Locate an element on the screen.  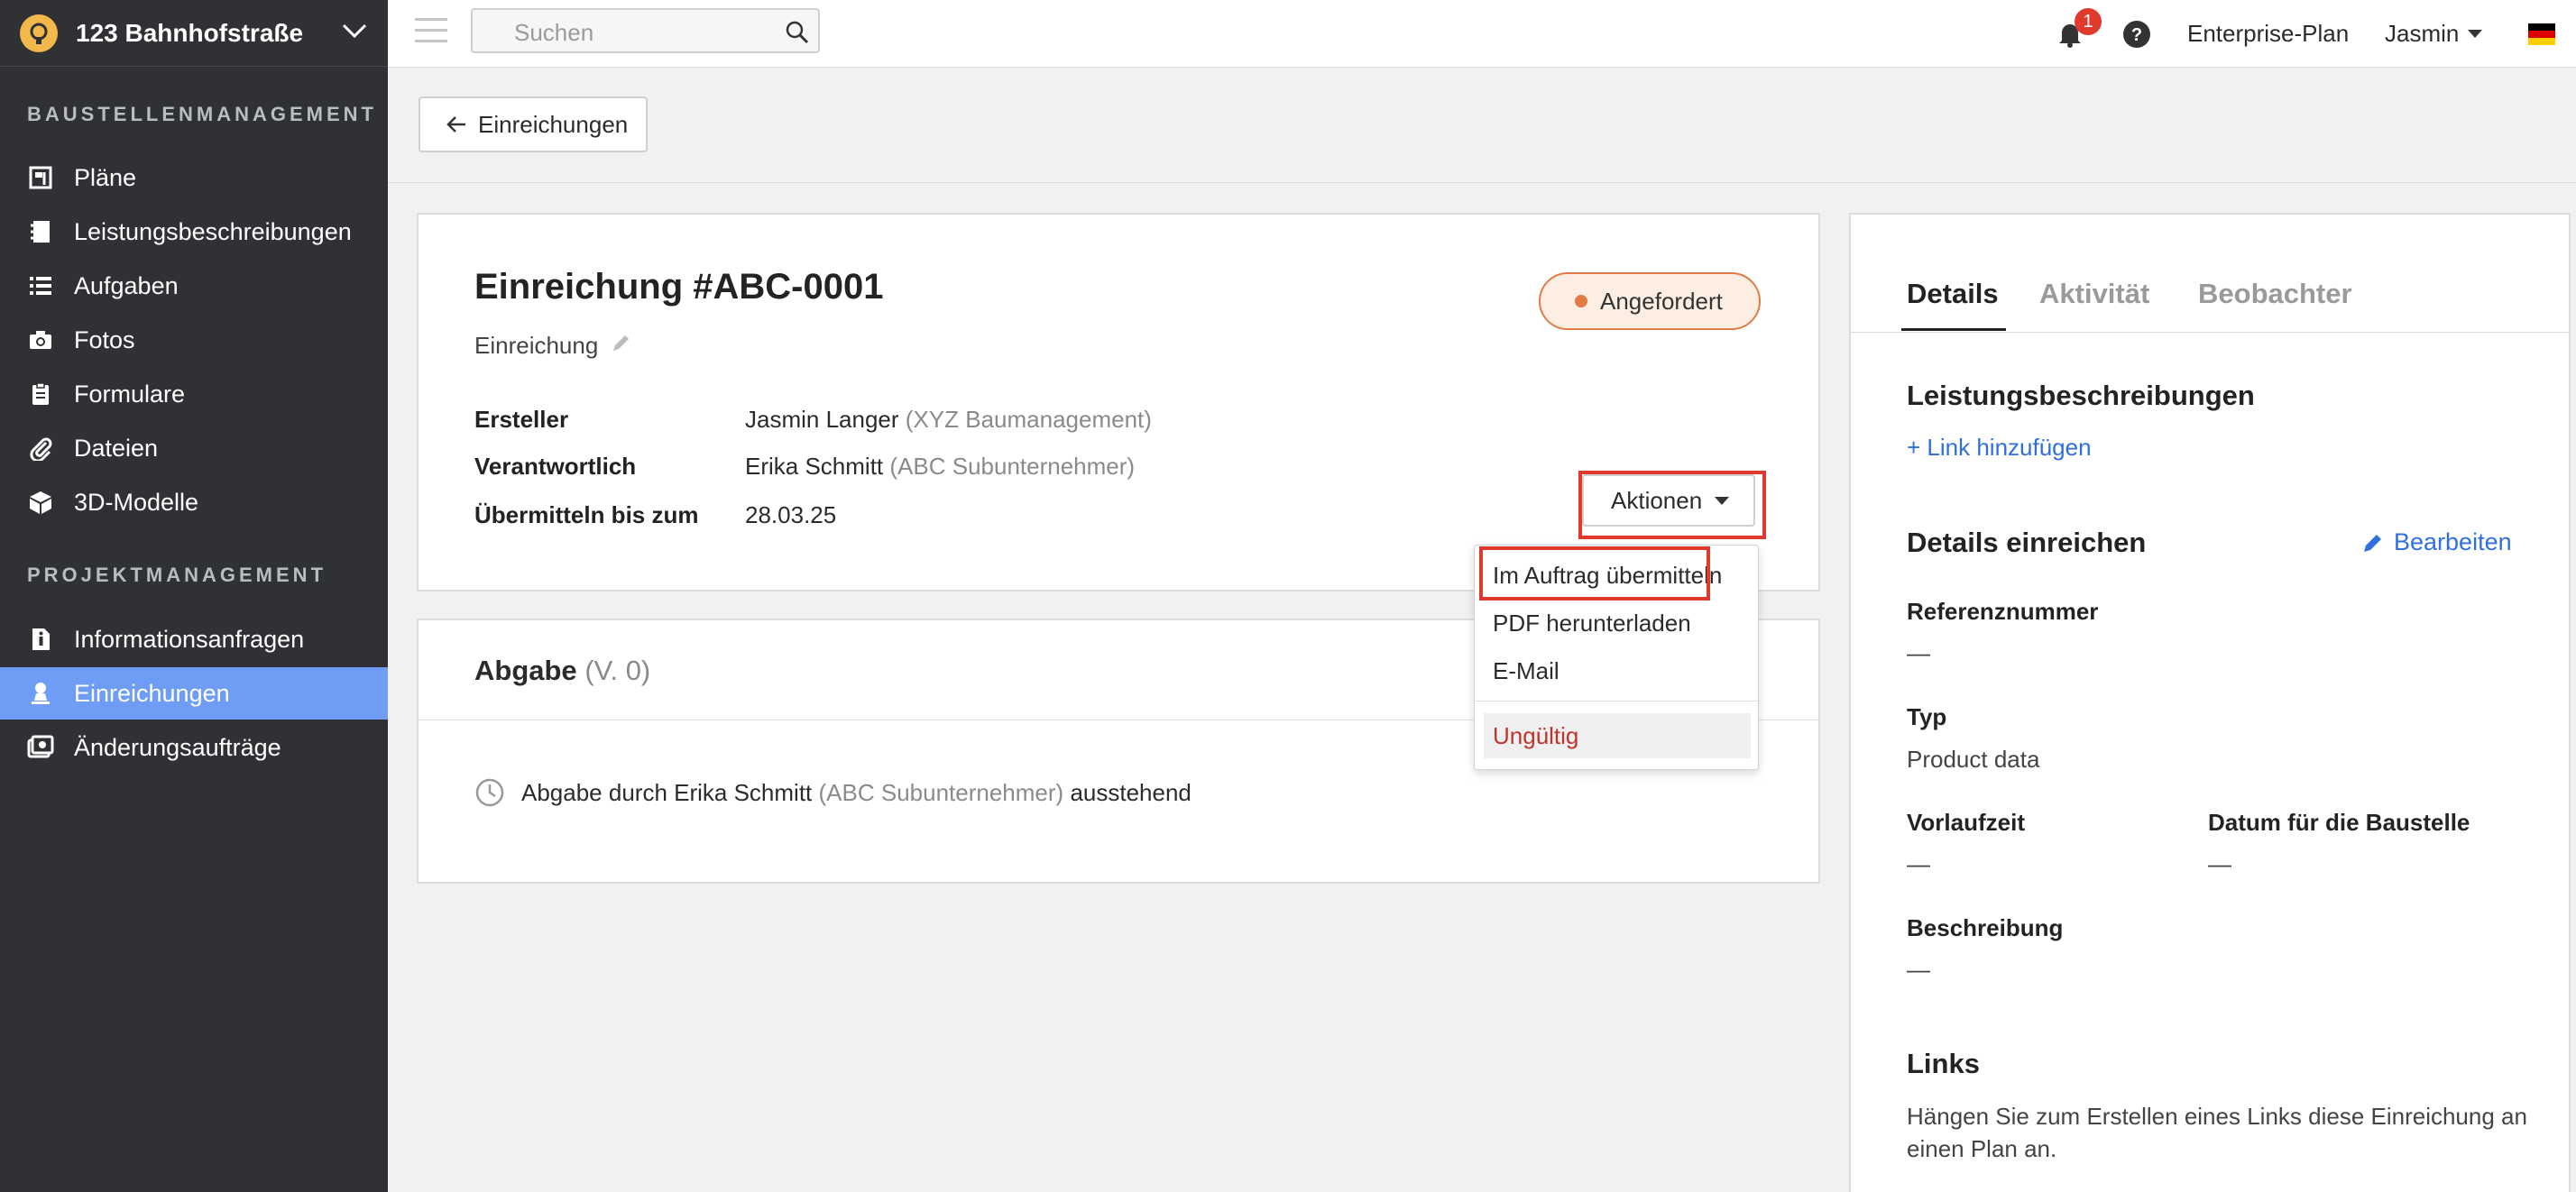
due-label: Übermitteln bis zum is located at coordinates (586, 514).